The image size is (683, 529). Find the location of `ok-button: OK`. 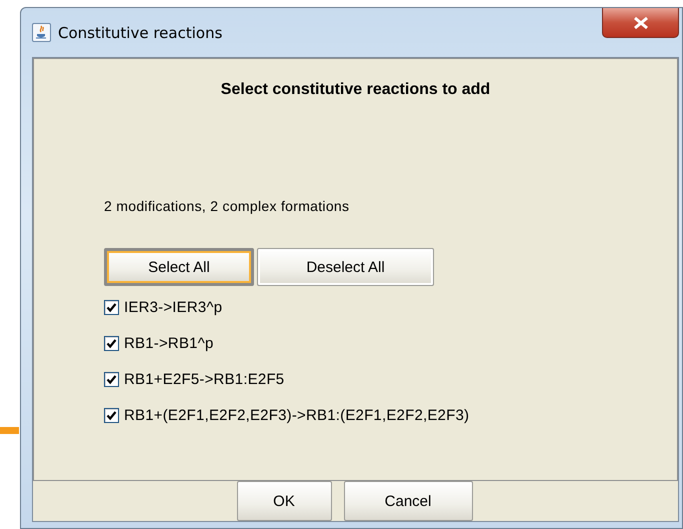

ok-button: OK is located at coordinates (284, 501).